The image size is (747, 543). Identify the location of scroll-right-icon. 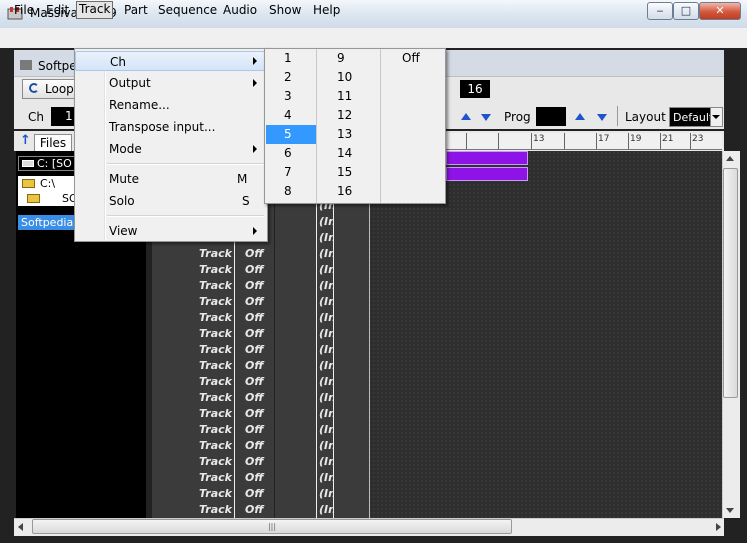
(718, 527).